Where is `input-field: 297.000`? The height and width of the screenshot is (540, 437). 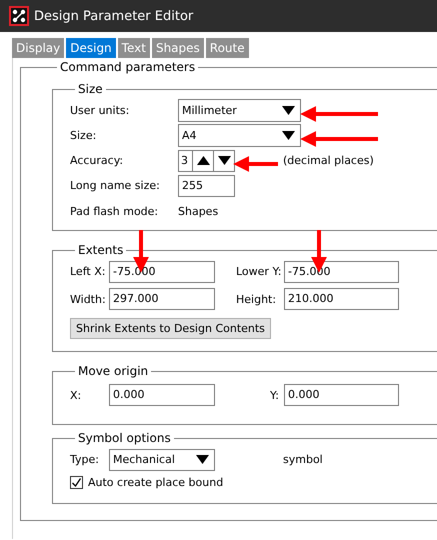
input-field: 297.000 is located at coordinates (162, 299).